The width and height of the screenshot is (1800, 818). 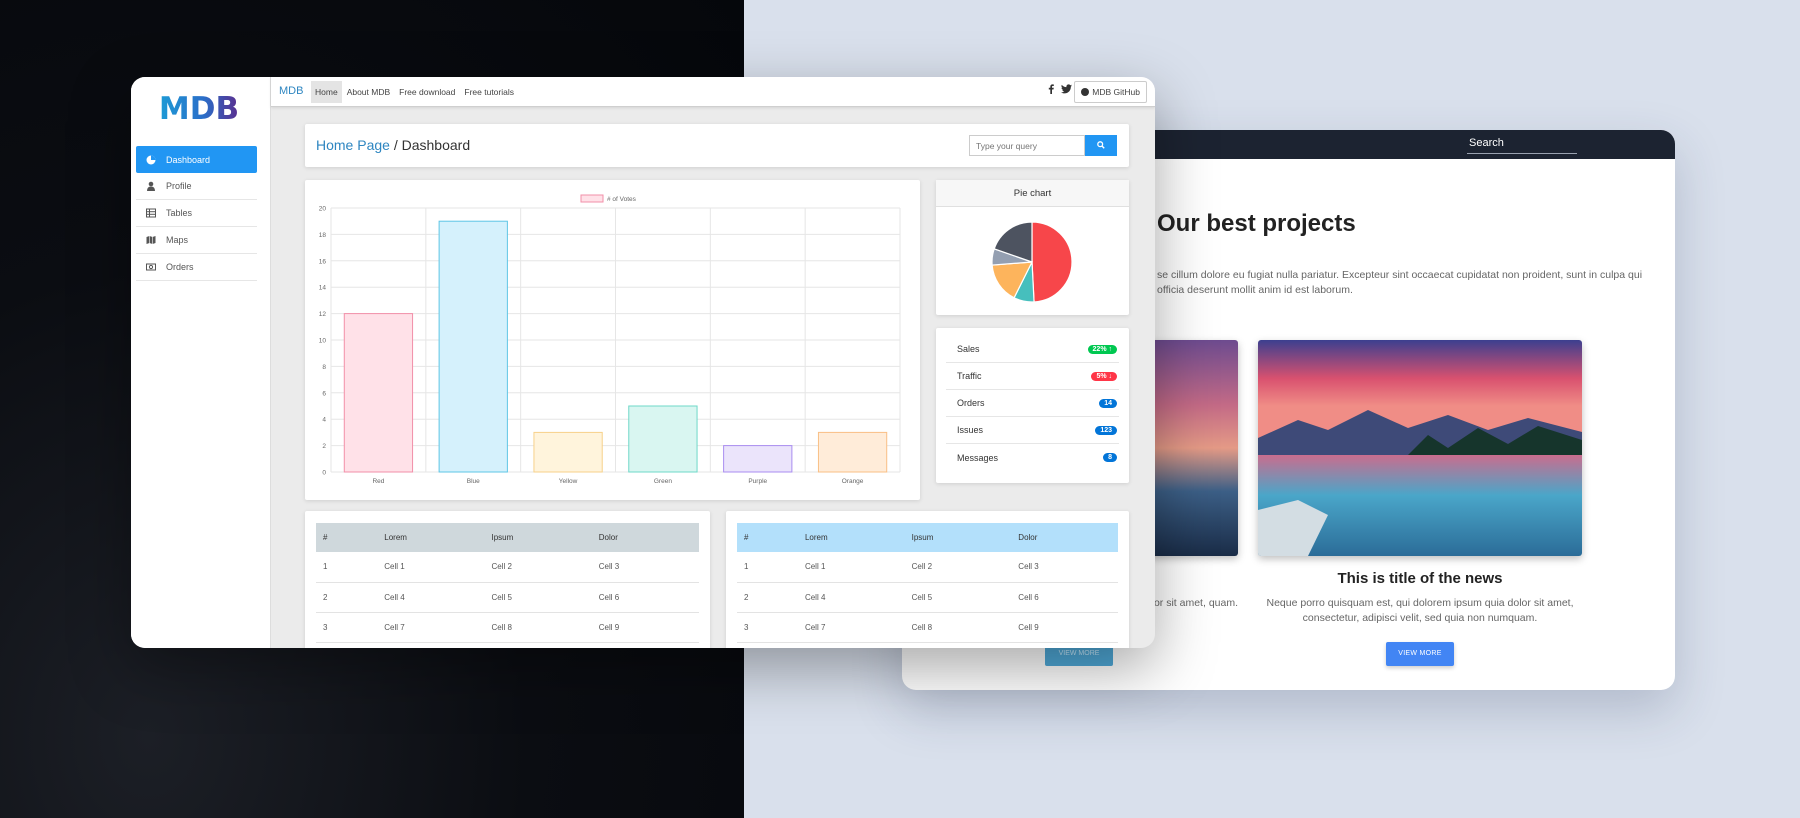 I want to click on bar-green, so click(x=663, y=439).